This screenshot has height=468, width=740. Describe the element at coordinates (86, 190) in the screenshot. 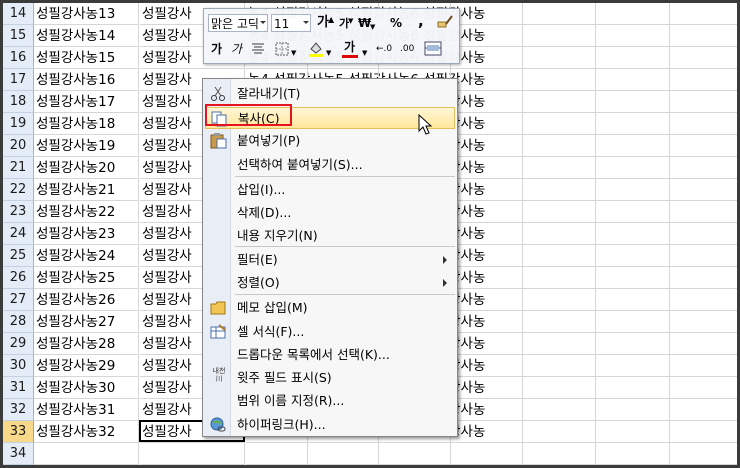

I see `cell: 성필강사농21` at that location.